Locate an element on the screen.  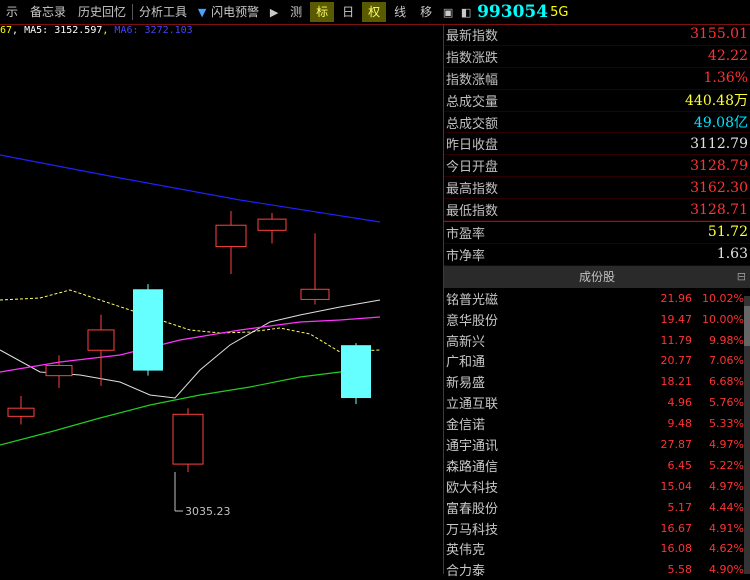
dropdown-arrow-icon: ▼ is located at coordinates (202, 12).